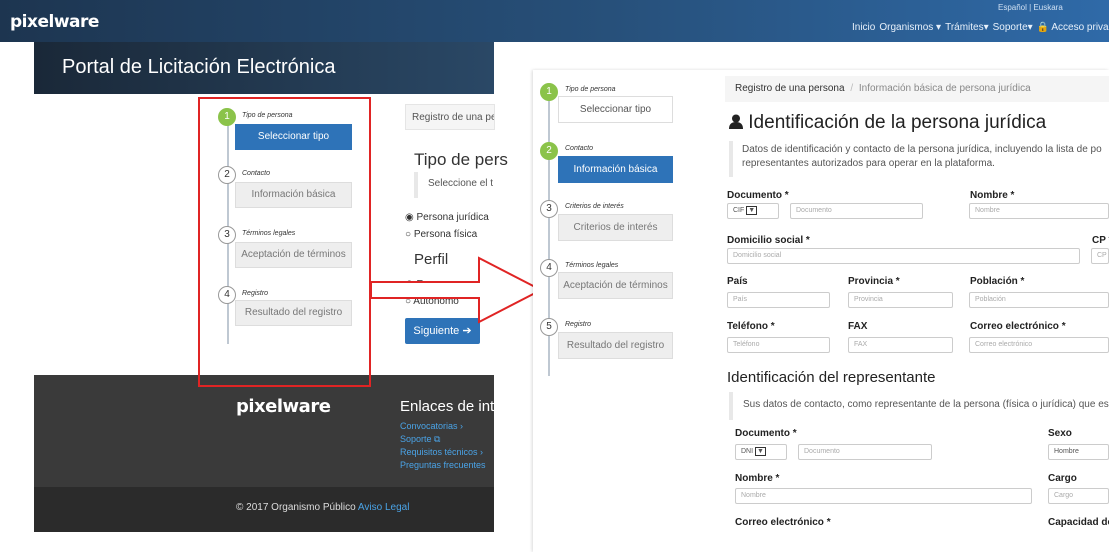  I want to click on legal-link: Aviso Legal, so click(384, 507).